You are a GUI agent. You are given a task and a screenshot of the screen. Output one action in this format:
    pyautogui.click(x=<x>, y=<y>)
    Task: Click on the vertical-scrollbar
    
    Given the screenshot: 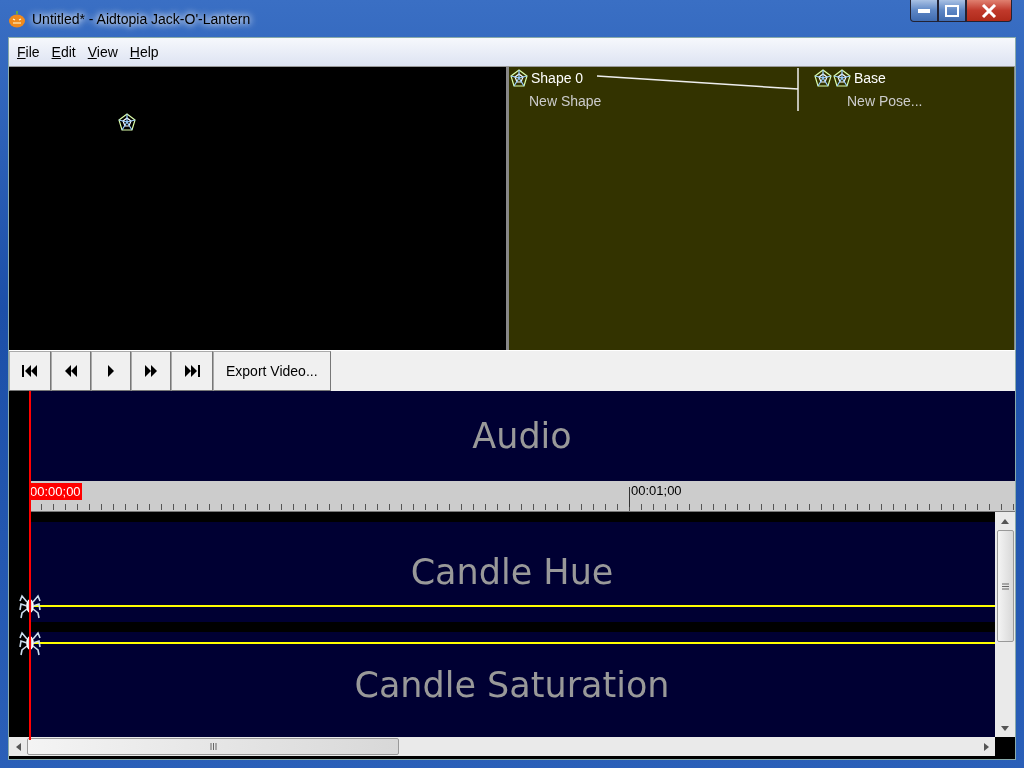 What is the action you would take?
    pyautogui.click(x=1005, y=624)
    